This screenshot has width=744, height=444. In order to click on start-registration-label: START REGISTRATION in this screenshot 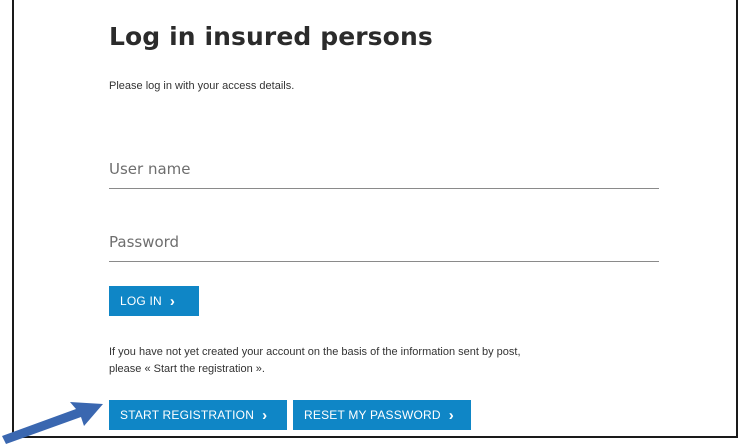, I will do `click(187, 415)`.